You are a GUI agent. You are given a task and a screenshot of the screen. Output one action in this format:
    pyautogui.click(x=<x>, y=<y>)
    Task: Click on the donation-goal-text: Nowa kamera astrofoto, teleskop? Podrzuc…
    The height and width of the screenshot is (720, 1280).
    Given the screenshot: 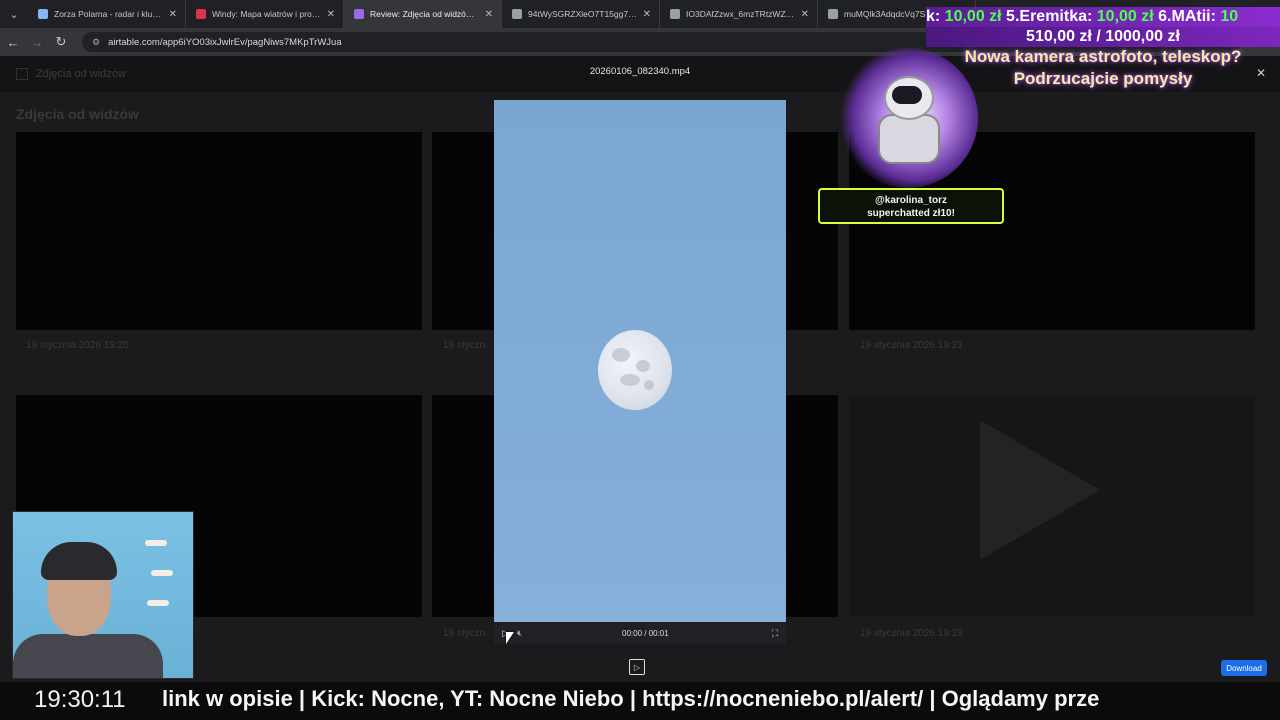 What is the action you would take?
    pyautogui.click(x=1103, y=68)
    